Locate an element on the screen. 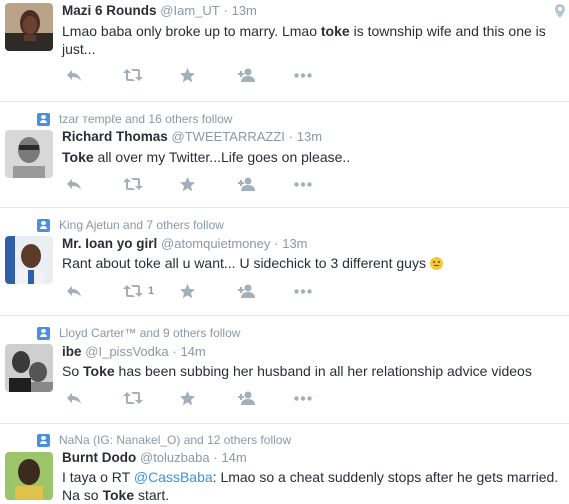 This screenshot has width=569, height=504. social-context: tzar тempℓe and 16 others follow is located at coordinates (134, 119).